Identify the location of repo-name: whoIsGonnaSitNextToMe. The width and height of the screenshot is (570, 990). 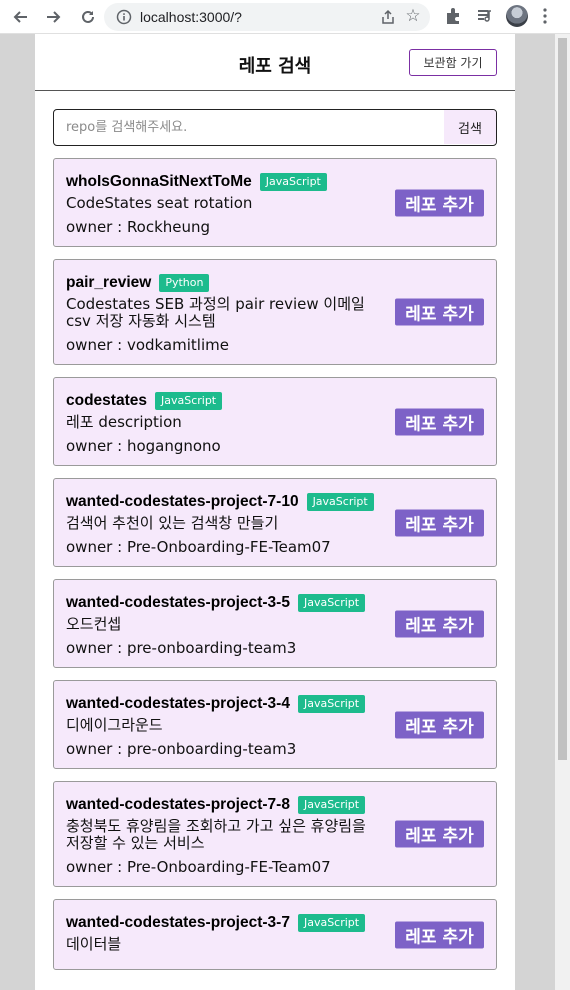
(159, 181).